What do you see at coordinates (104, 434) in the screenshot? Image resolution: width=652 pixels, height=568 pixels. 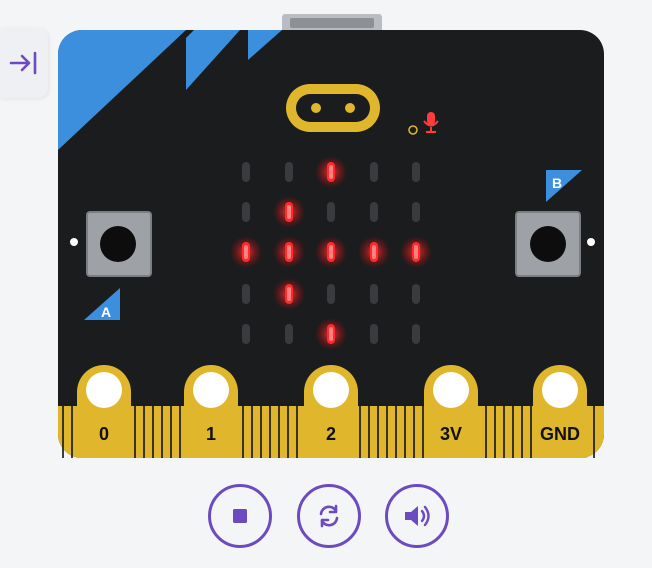 I see `pin-label: 0` at bounding box center [104, 434].